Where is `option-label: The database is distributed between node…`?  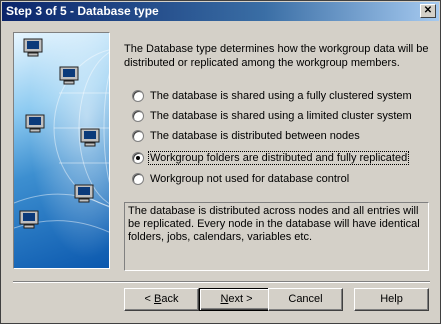 option-label: The database is distributed between node… is located at coordinates (255, 136).